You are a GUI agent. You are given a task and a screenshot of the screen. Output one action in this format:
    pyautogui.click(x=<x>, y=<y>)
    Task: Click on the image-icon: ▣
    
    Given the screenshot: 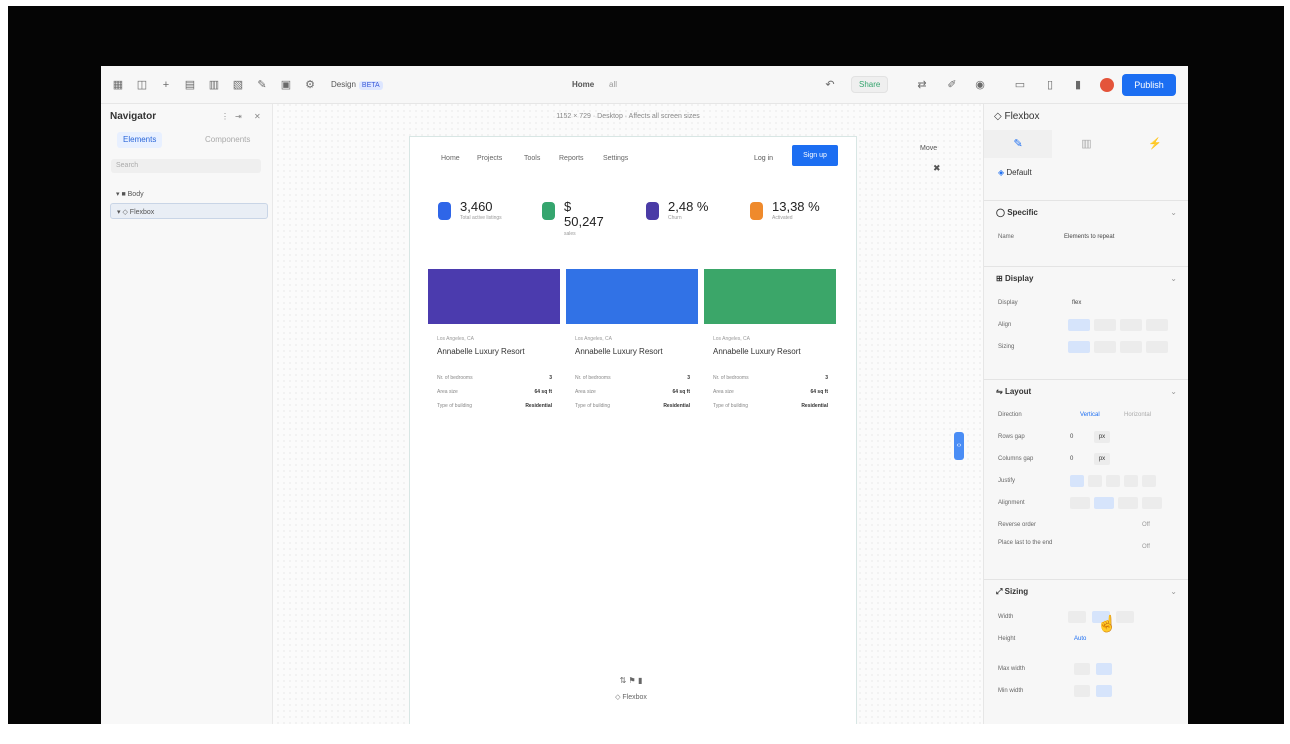 What is the action you would take?
    pyautogui.click(x=286, y=85)
    